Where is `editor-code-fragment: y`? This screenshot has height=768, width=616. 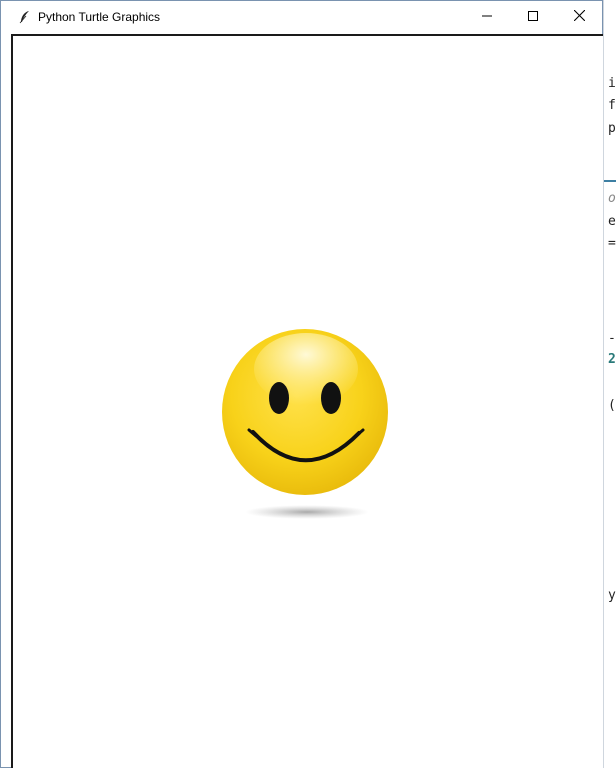 editor-code-fragment: y is located at coordinates (612, 595).